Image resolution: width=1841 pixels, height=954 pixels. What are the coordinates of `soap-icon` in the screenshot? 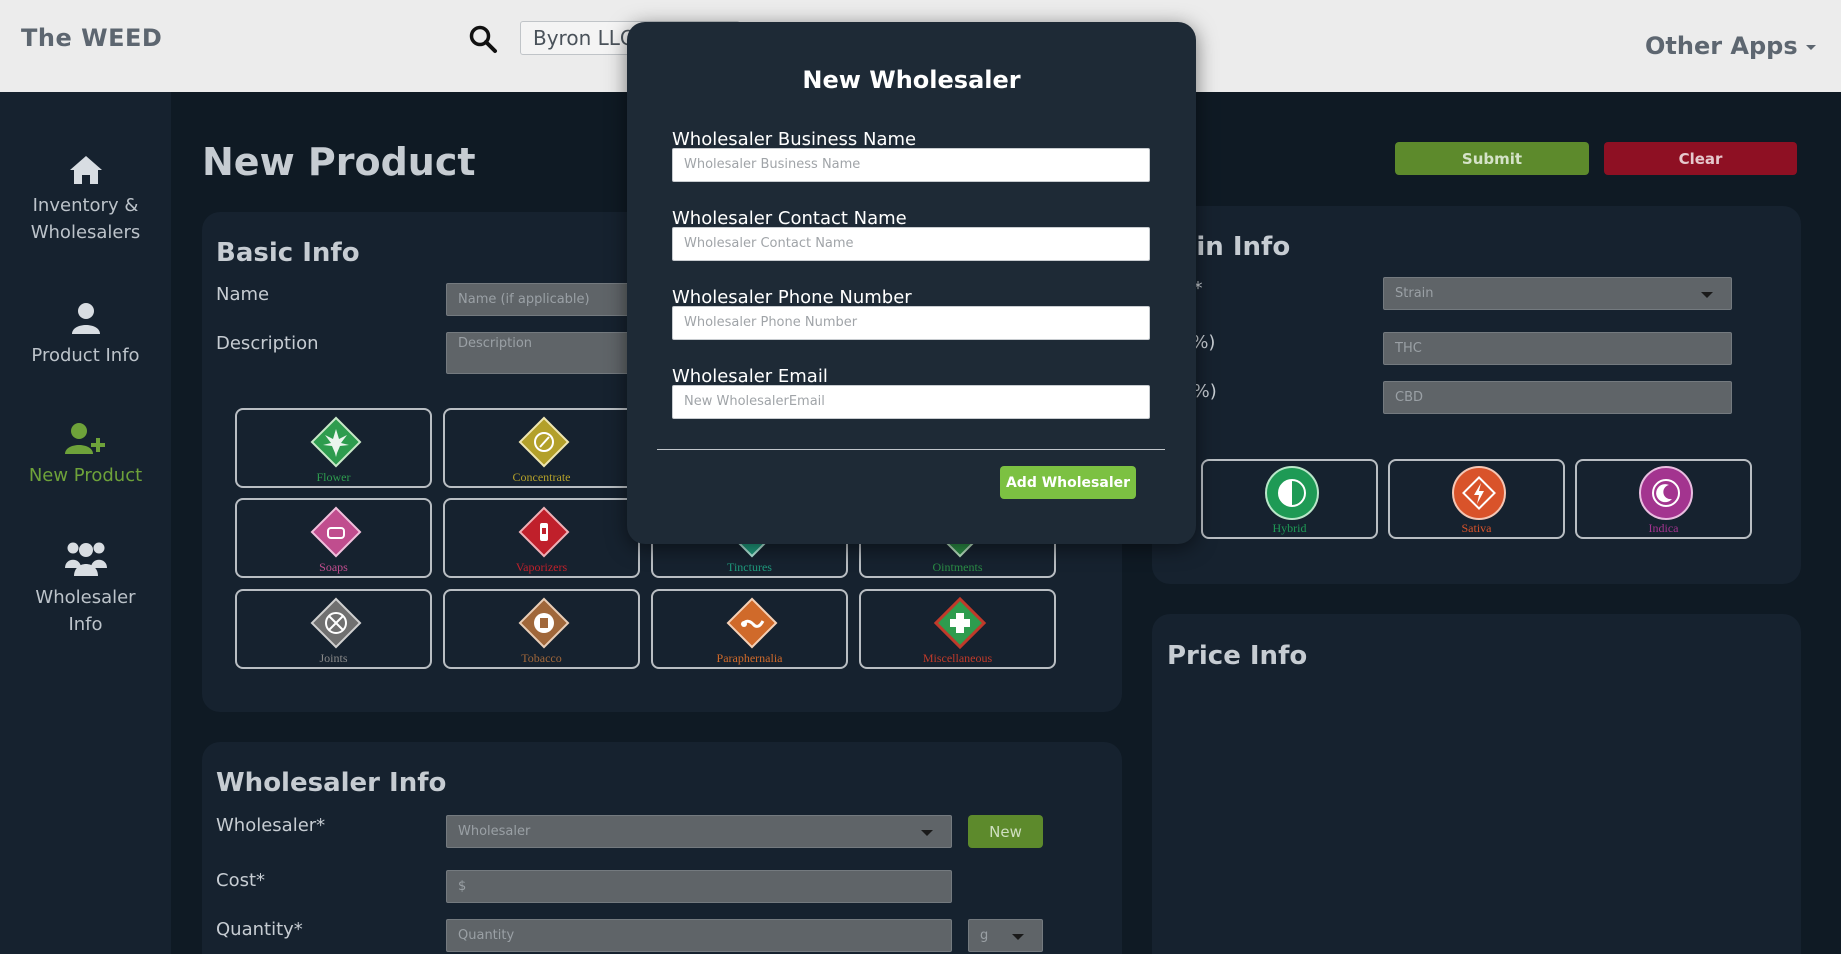 It's located at (336, 532).